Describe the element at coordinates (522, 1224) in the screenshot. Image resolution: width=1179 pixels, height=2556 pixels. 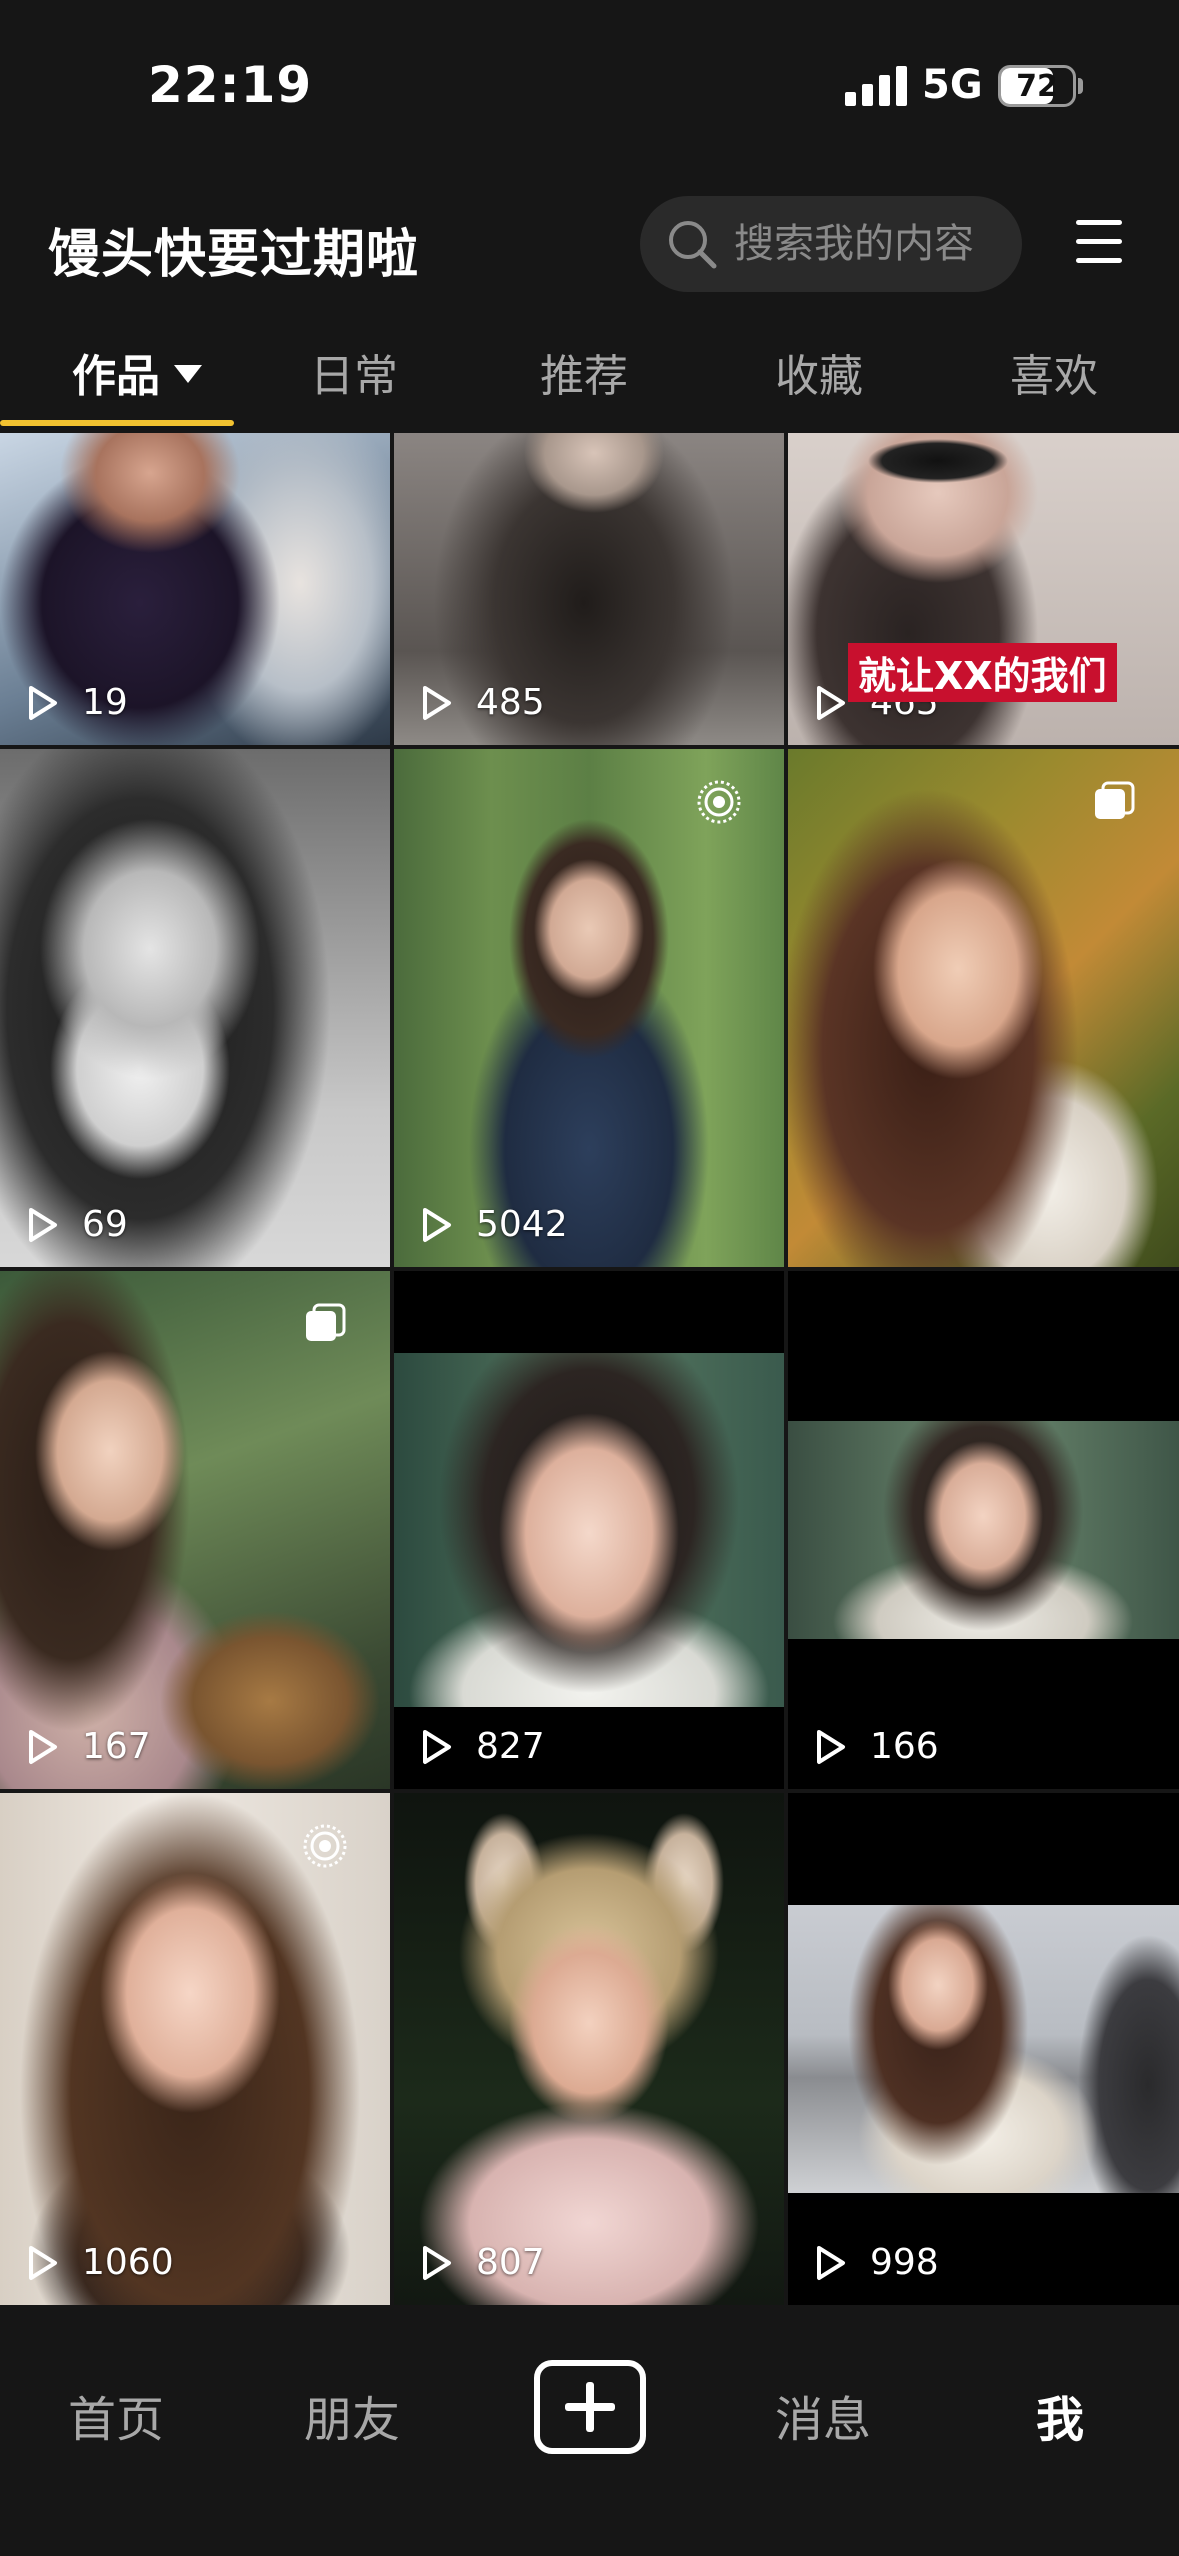
I see `view-count-text: 5042` at that location.